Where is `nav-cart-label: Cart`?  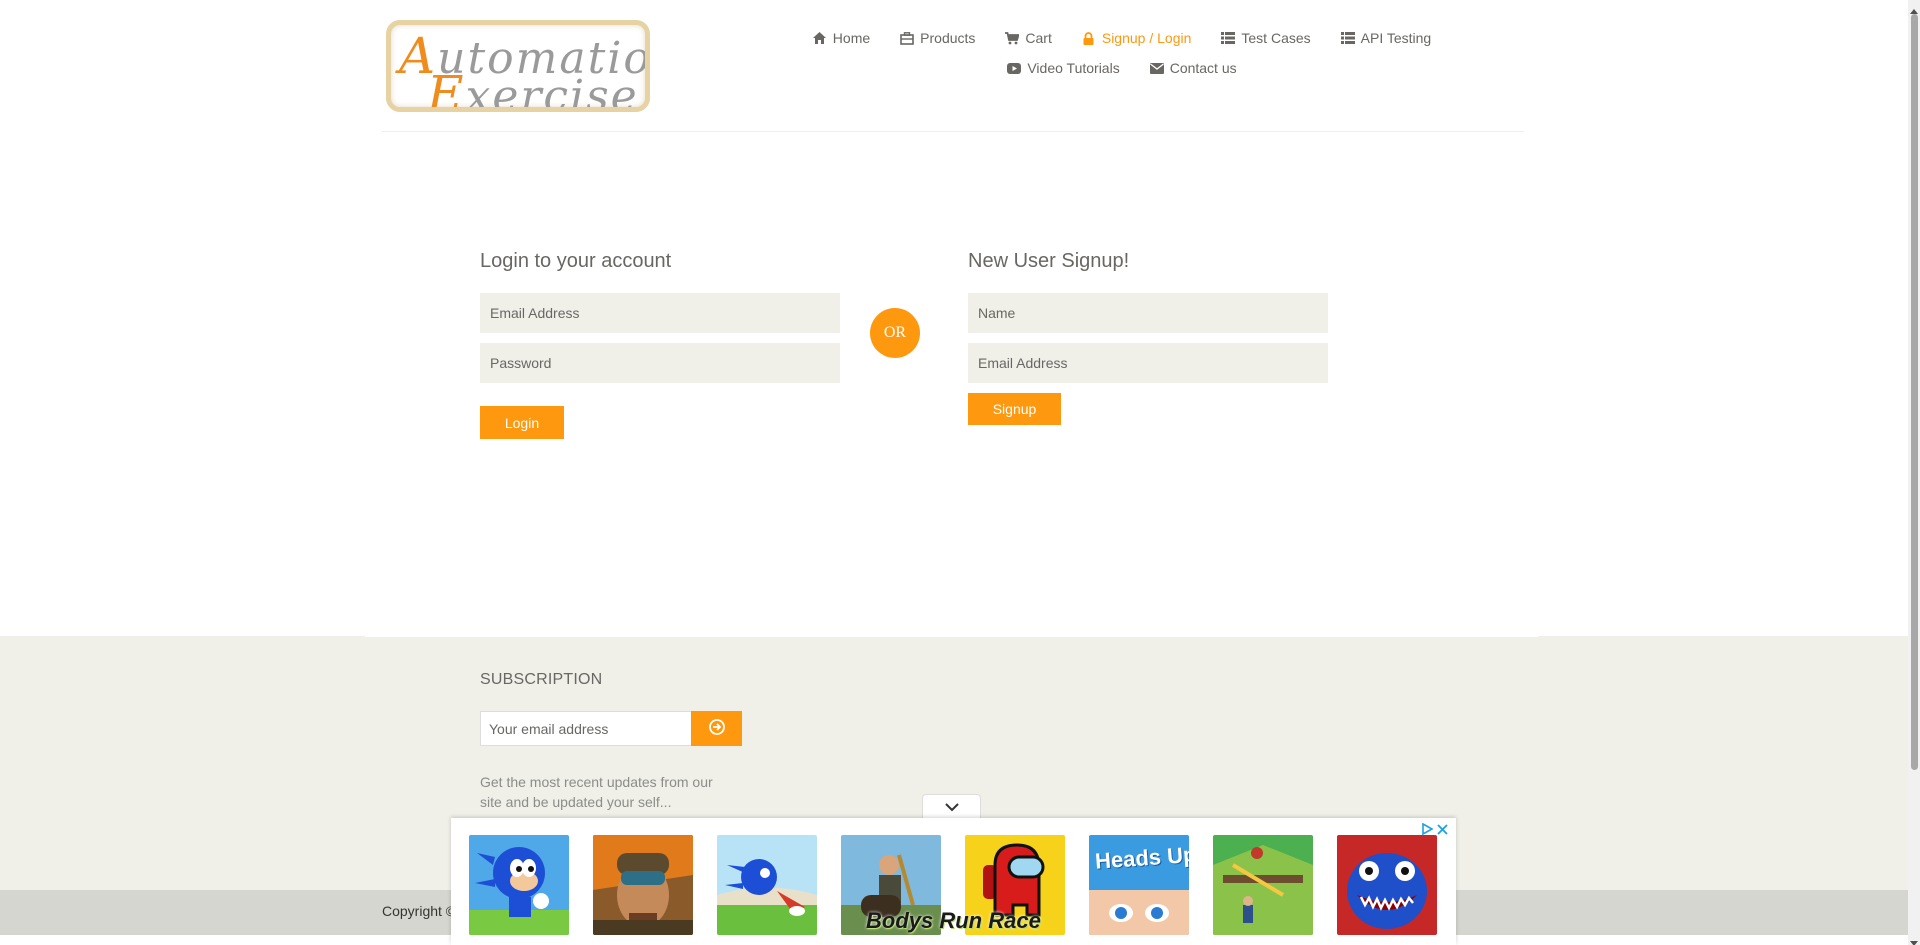
nav-cart-label: Cart is located at coordinates (1038, 38).